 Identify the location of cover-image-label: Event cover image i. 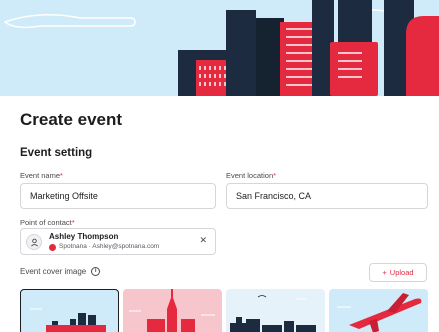
(60, 271).